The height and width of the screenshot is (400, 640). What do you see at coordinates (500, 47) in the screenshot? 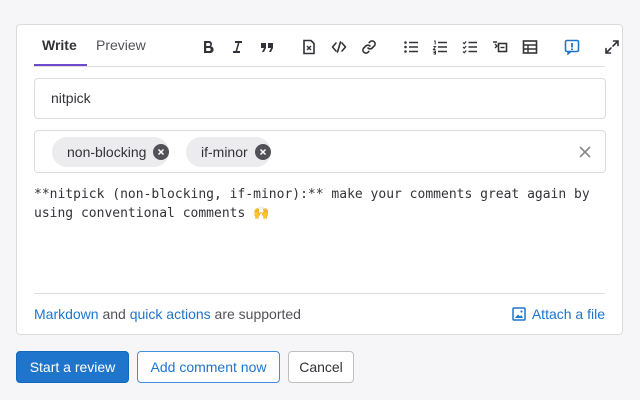
I see `collapsible-icon` at bounding box center [500, 47].